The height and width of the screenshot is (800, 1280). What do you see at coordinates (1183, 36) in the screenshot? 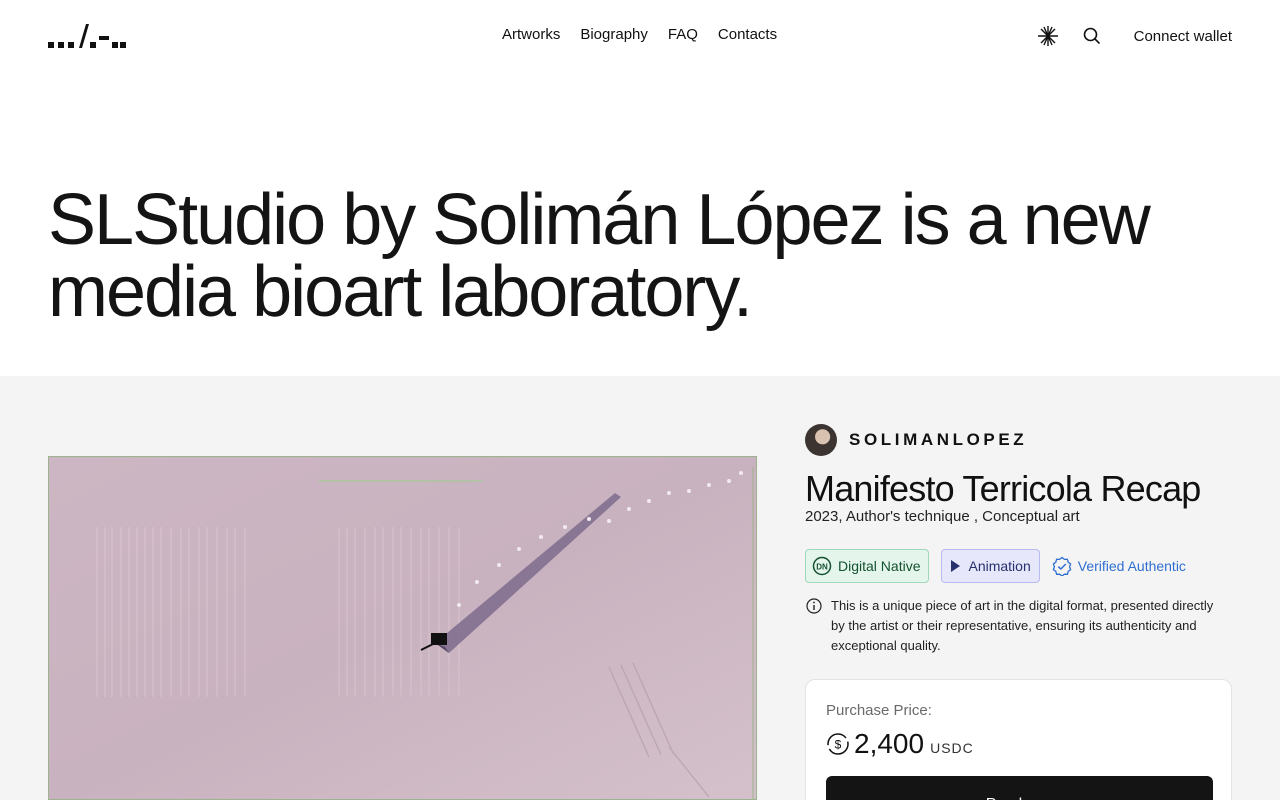
I see `connect-wallet-button: Connect wallet` at bounding box center [1183, 36].